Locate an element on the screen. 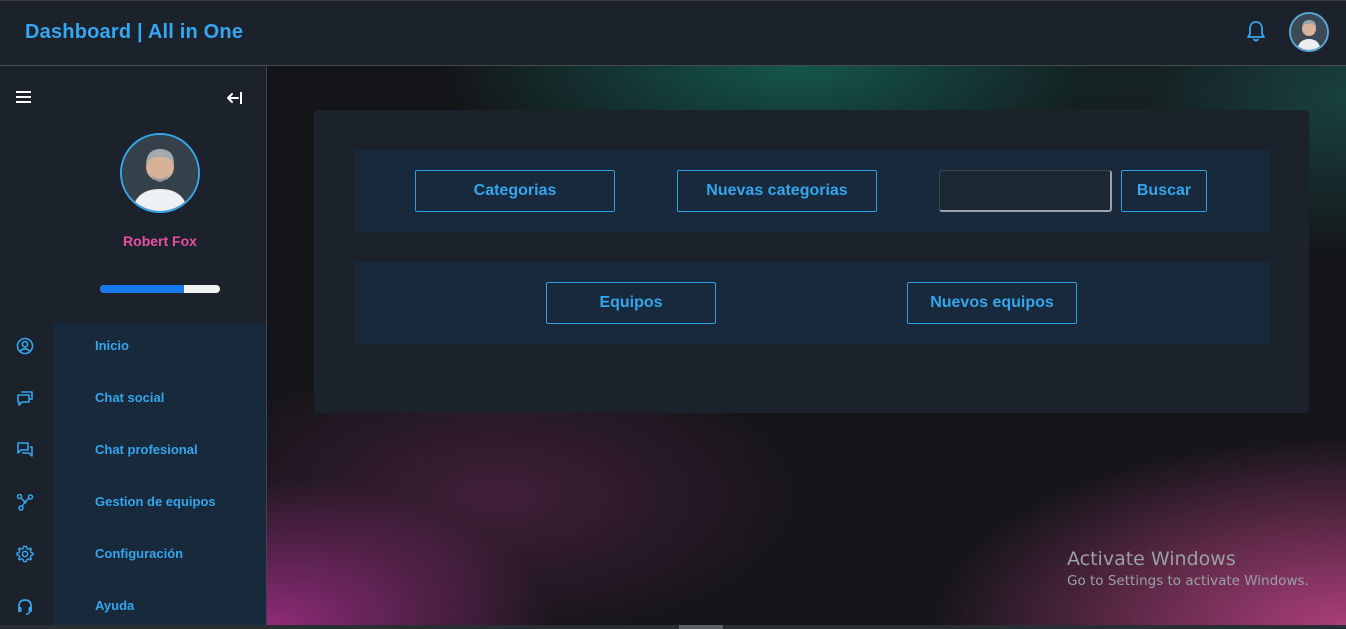  bell-icon is located at coordinates (1256, 31).